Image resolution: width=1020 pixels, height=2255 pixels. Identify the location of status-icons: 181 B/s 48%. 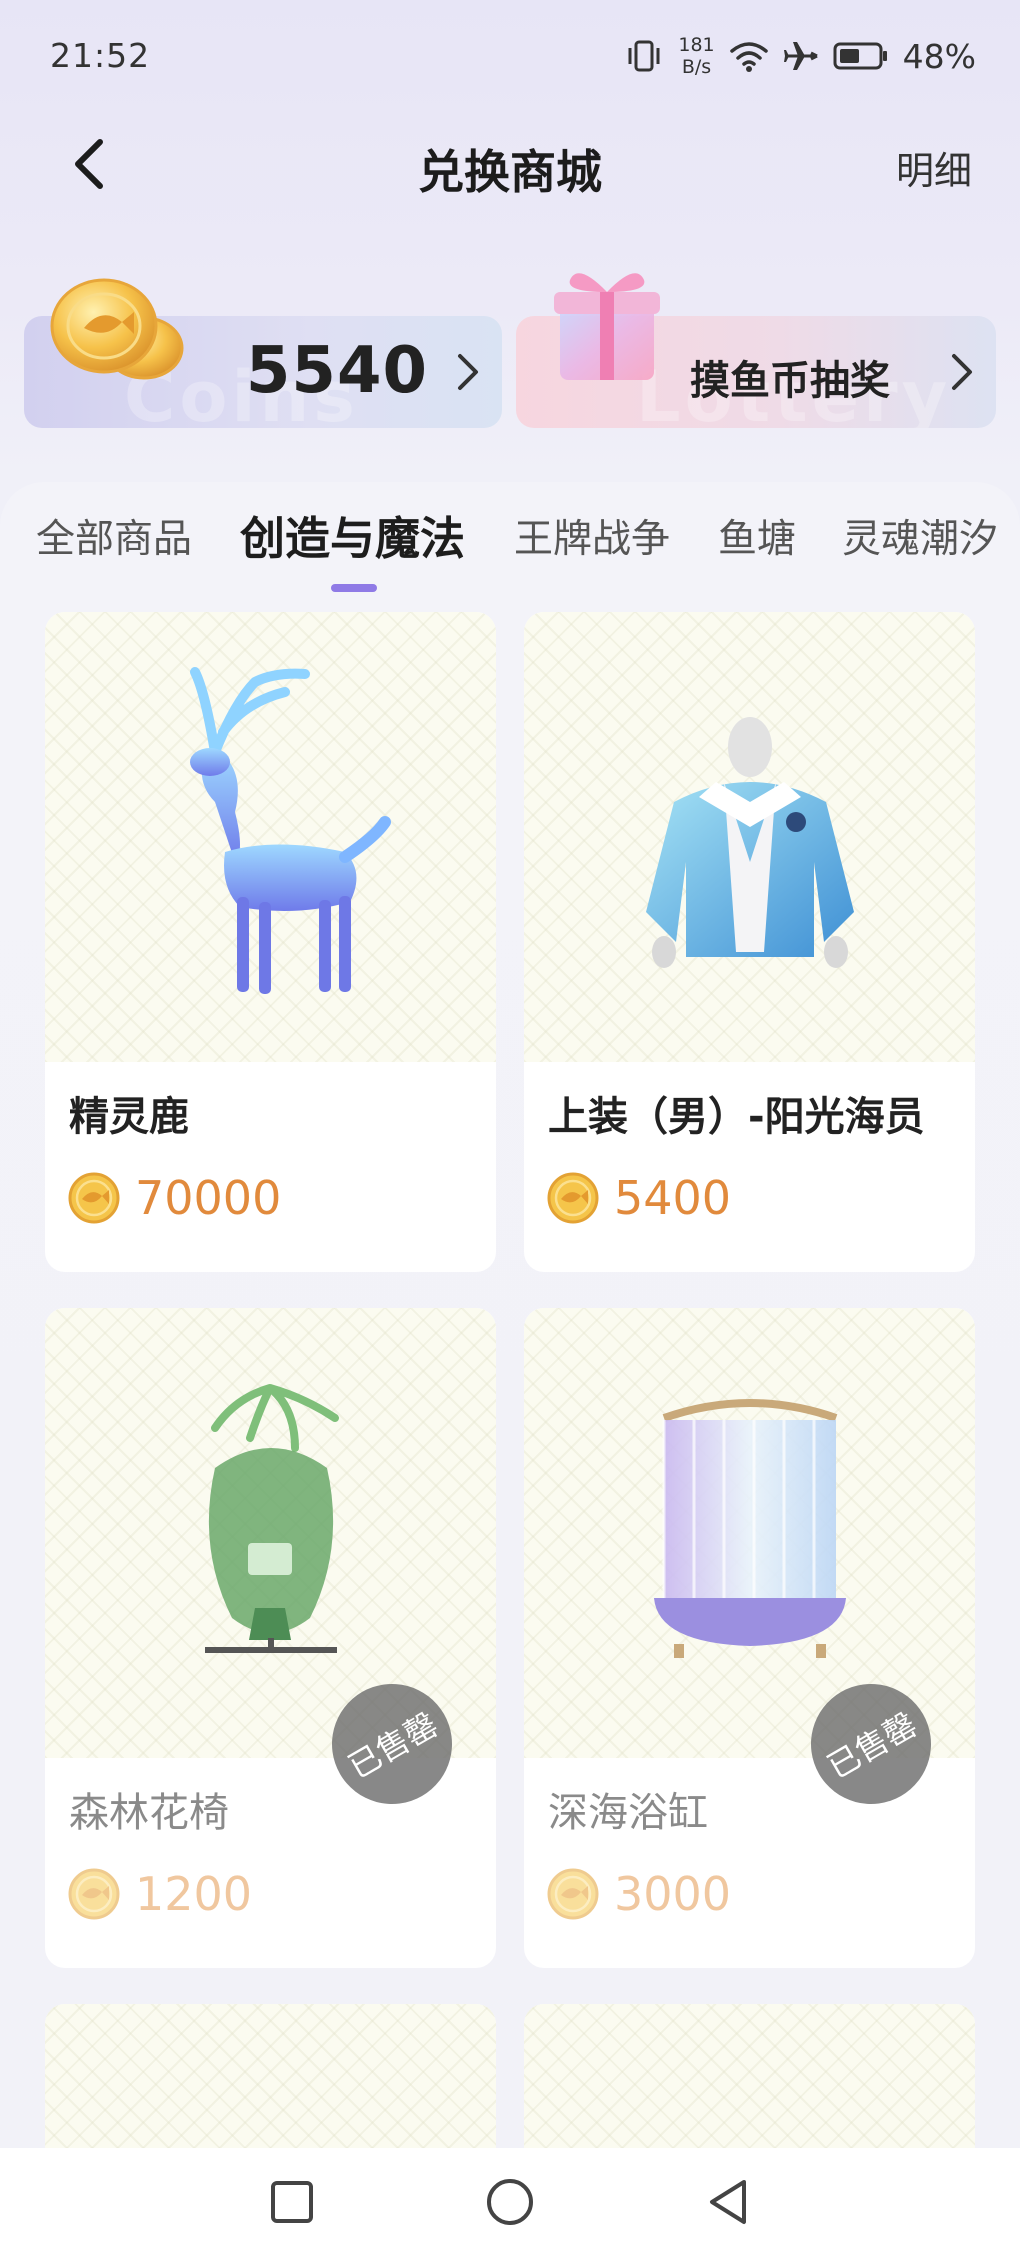
(800, 56).